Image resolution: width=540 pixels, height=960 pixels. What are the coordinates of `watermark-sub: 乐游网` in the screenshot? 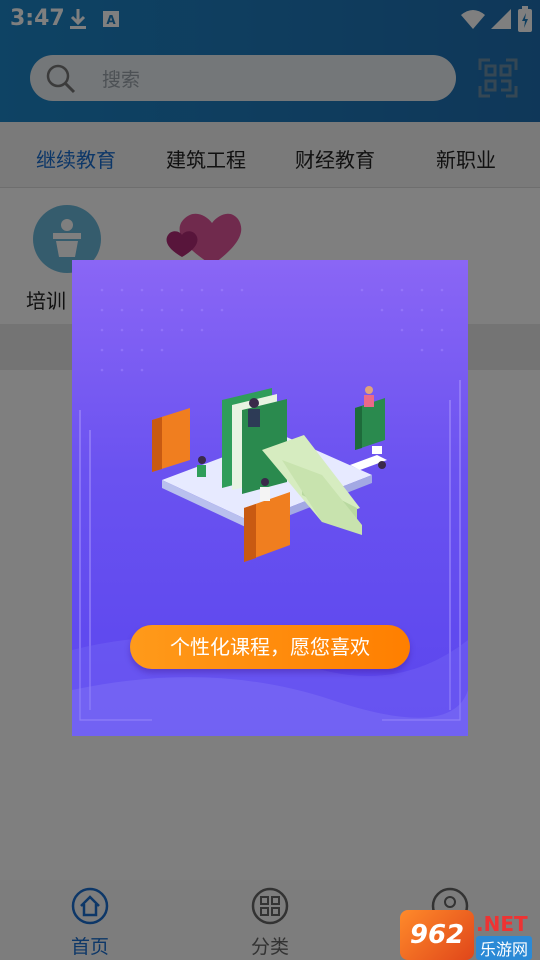 It's located at (504, 948).